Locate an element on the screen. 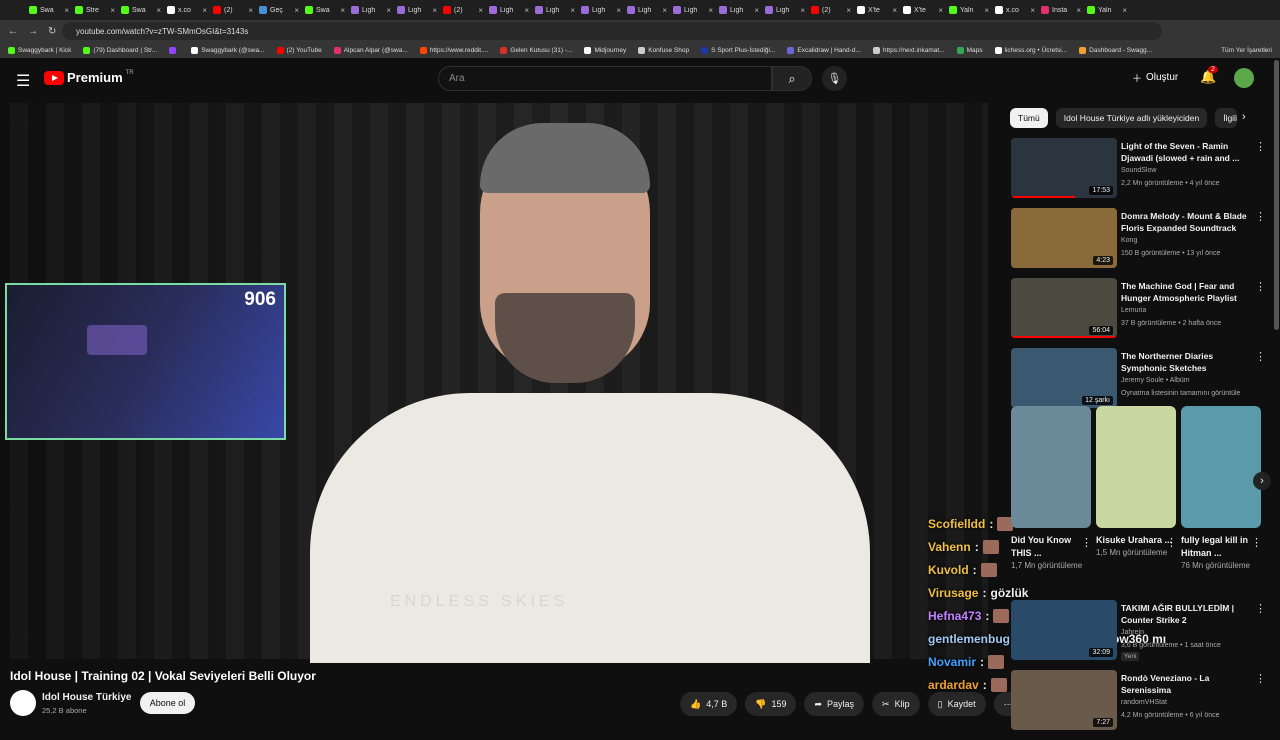 The width and height of the screenshot is (1280, 740). chevron-right-icon: › is located at coordinates (1244, 117).